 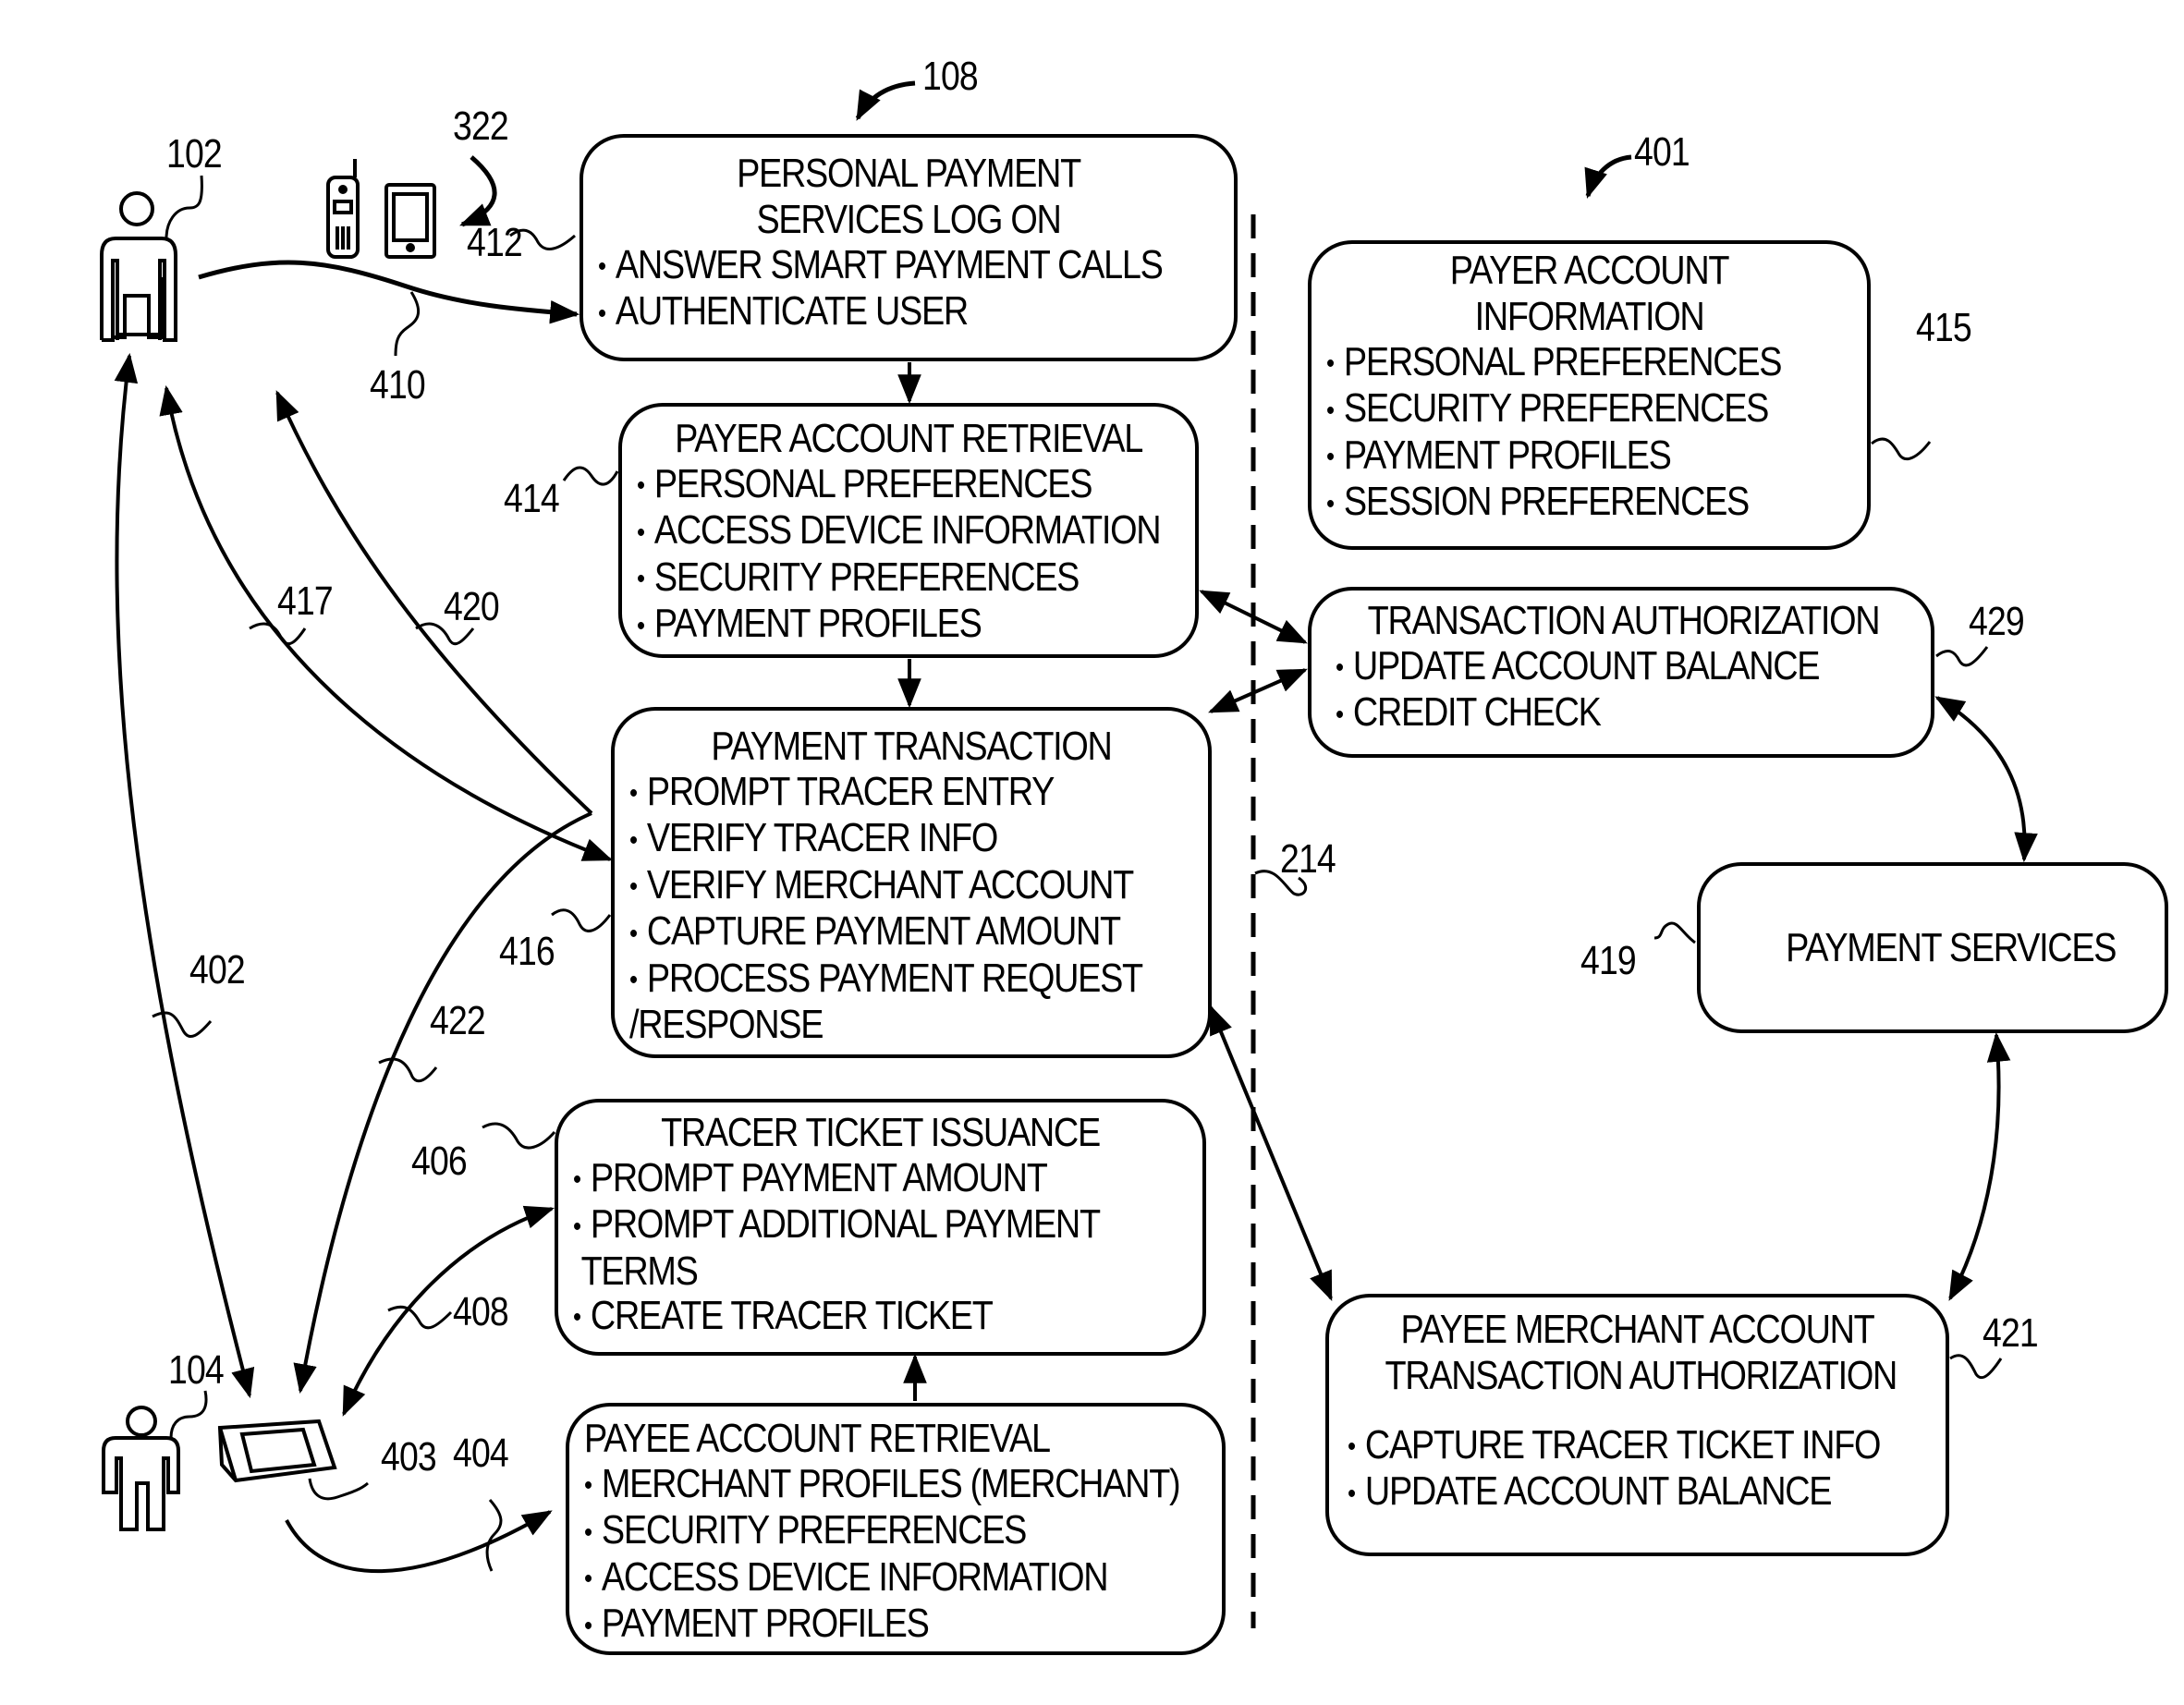 What do you see at coordinates (1589, 270) in the screenshot?
I see `payer-info-title-line-1: PAYER ACCOUNT` at bounding box center [1589, 270].